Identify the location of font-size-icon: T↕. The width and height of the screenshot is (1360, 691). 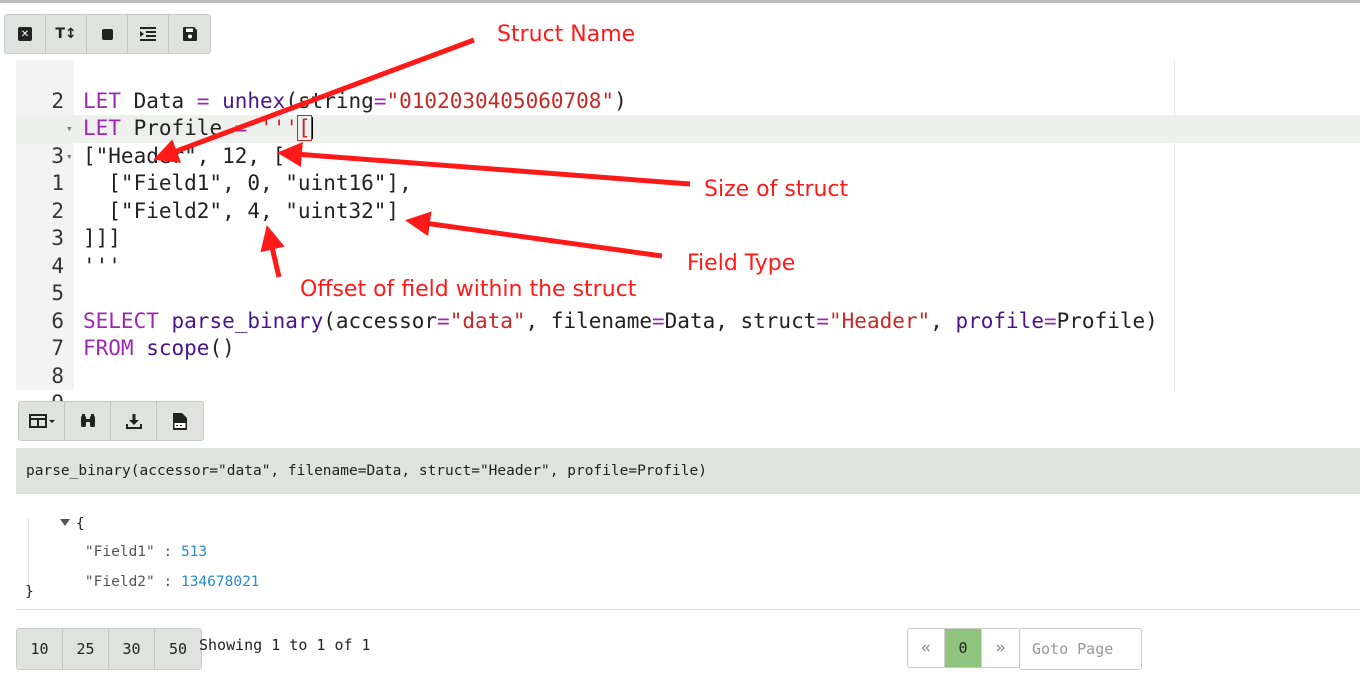
(66, 34).